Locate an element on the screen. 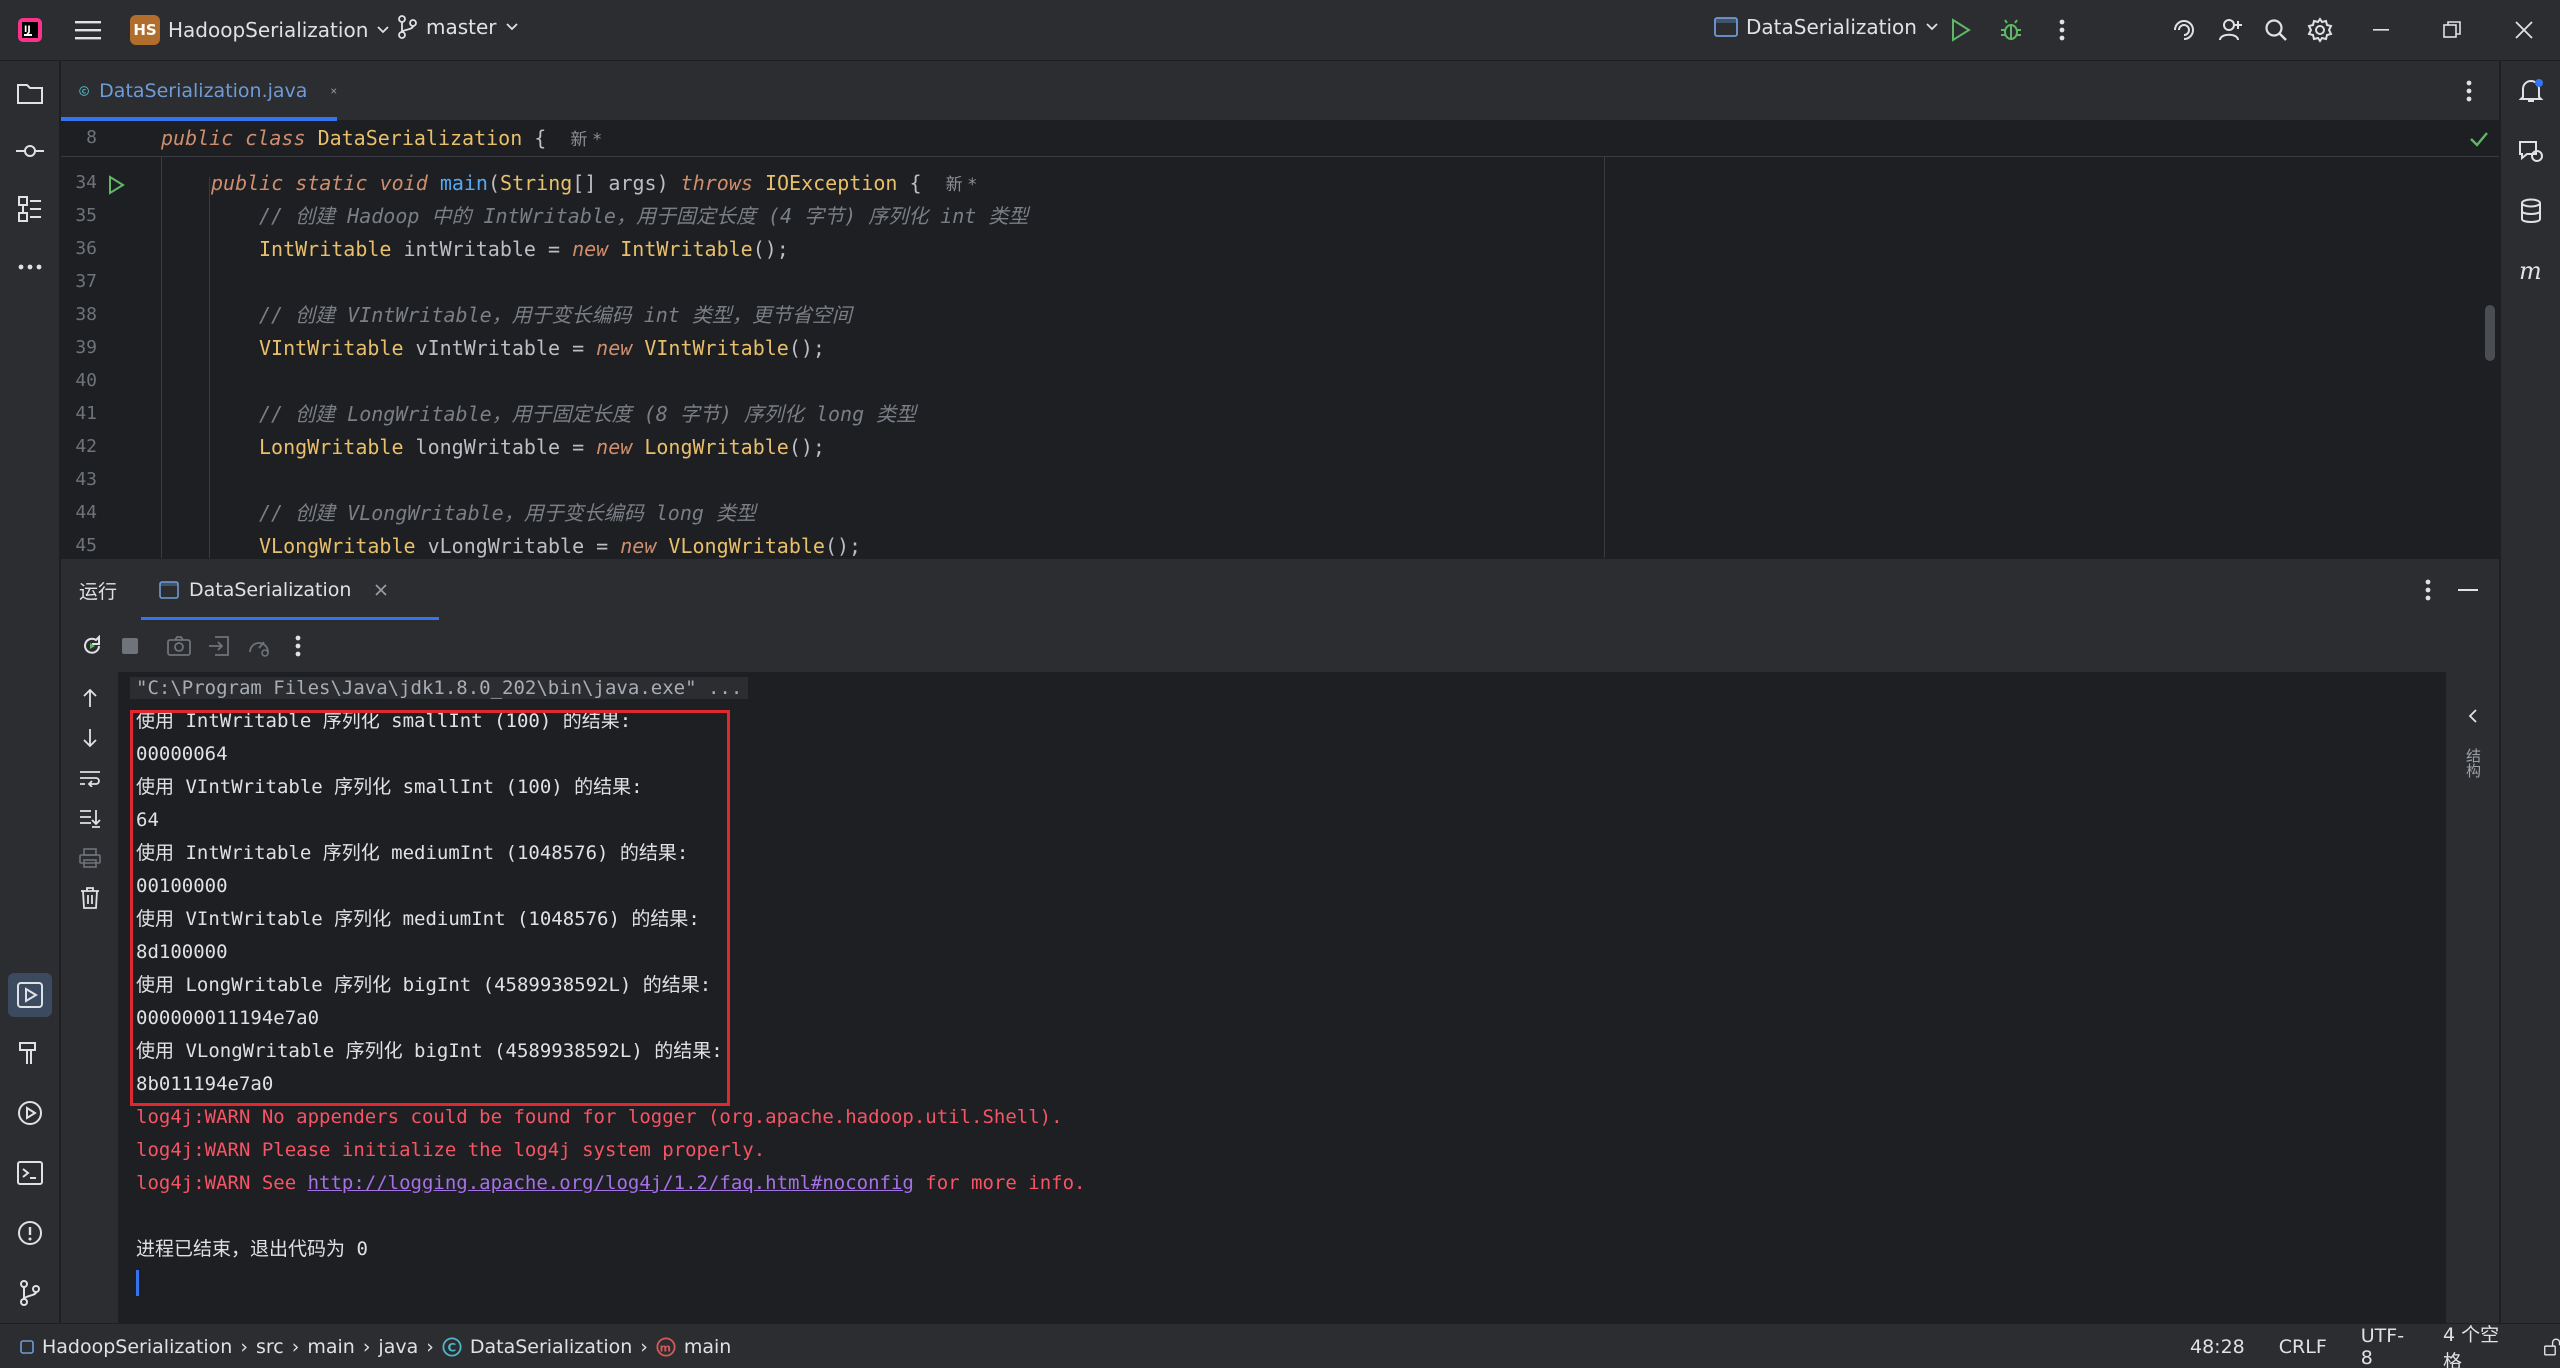 The width and height of the screenshot is (2560, 1368). terminal-icon is located at coordinates (30, 1173).